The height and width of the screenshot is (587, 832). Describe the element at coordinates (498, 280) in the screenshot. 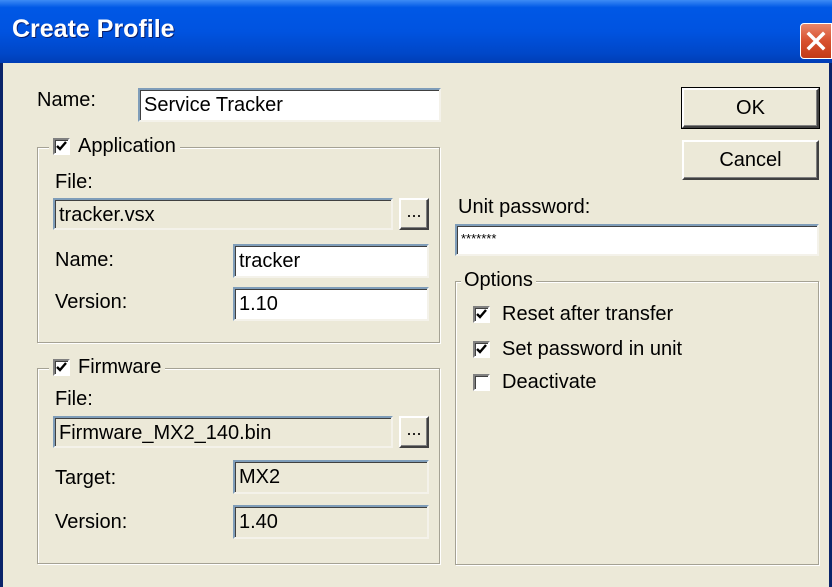

I see `options-legend: Options` at that location.